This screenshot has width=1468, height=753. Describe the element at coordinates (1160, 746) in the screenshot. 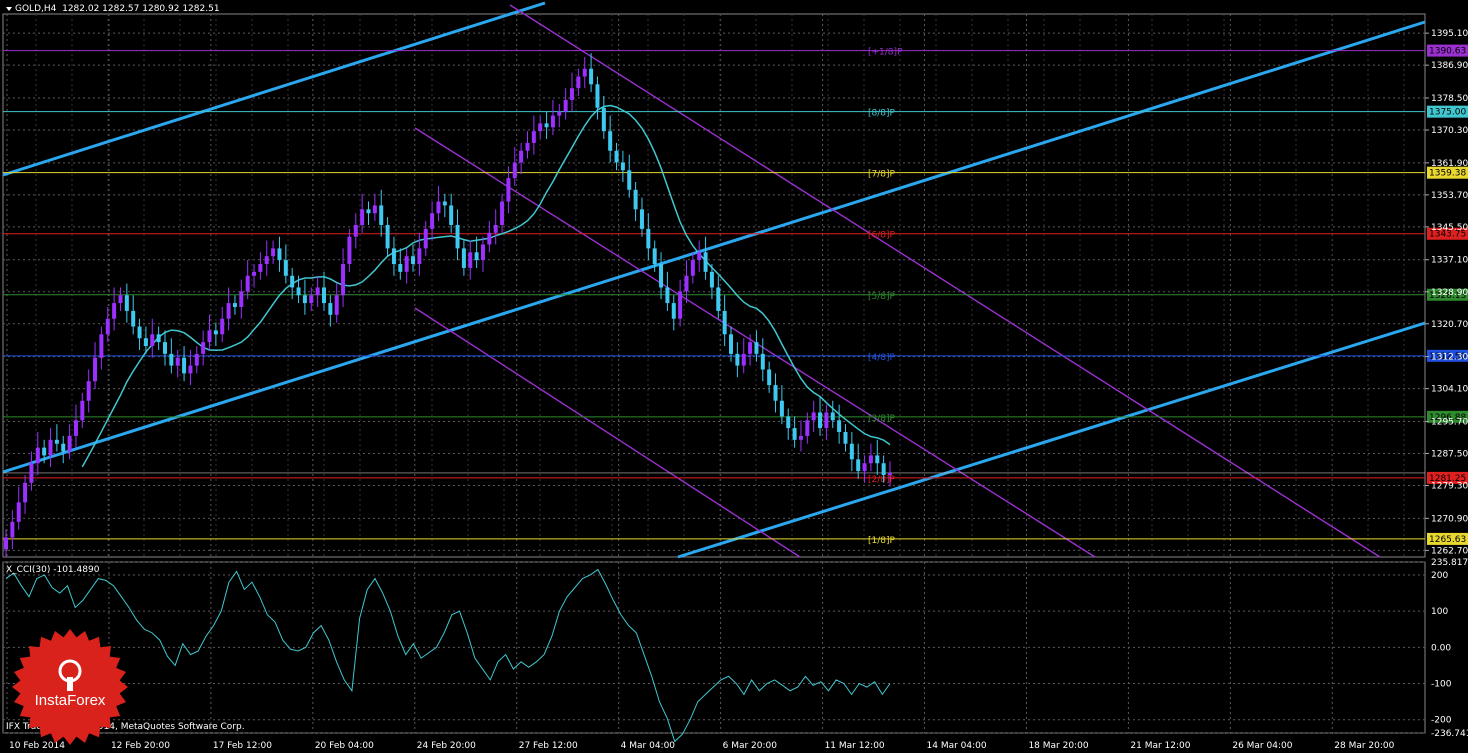

I see `x-tick-label: 21 Mar 12:00` at that location.